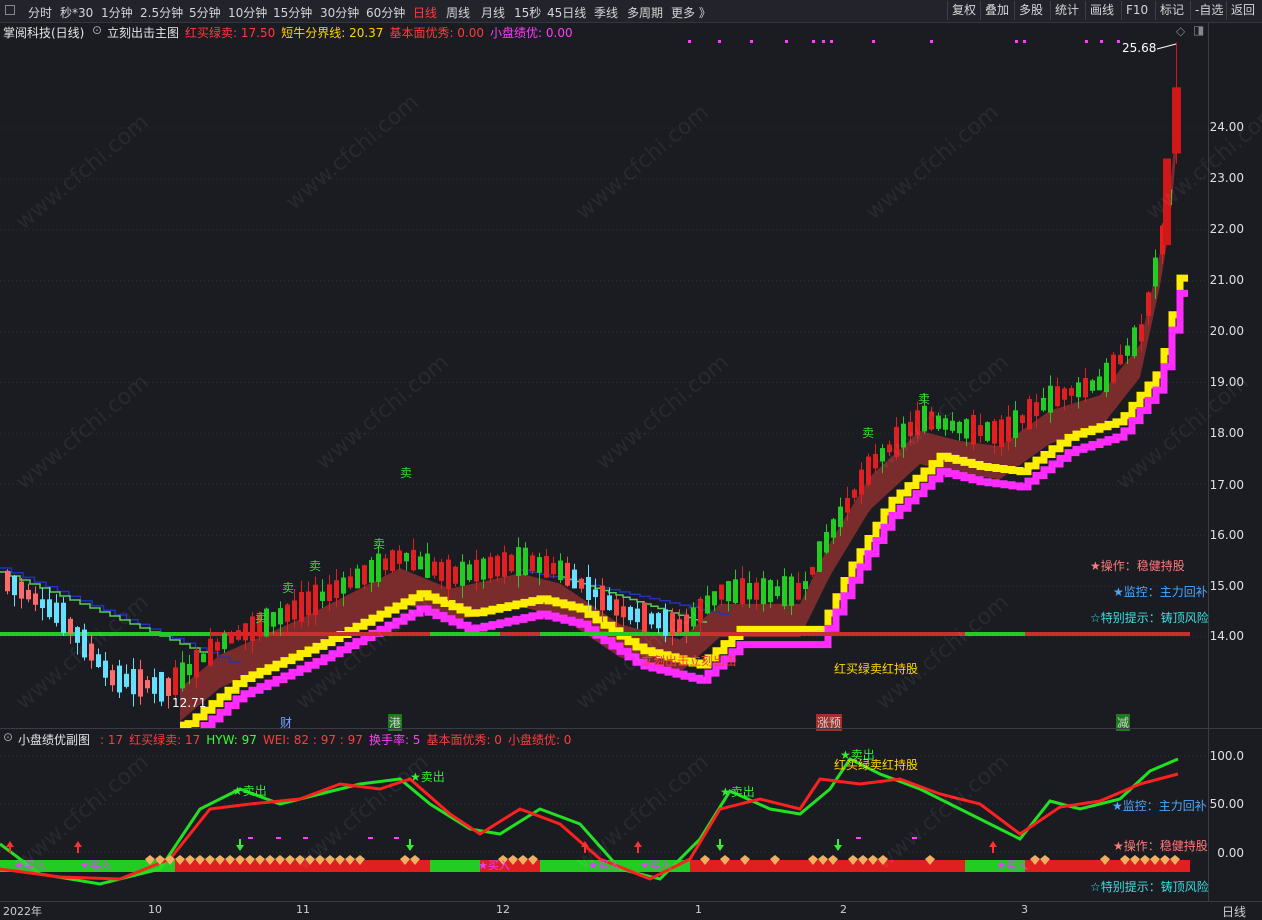  I want to click on price-tick: 23.00, so click(1226, 178).